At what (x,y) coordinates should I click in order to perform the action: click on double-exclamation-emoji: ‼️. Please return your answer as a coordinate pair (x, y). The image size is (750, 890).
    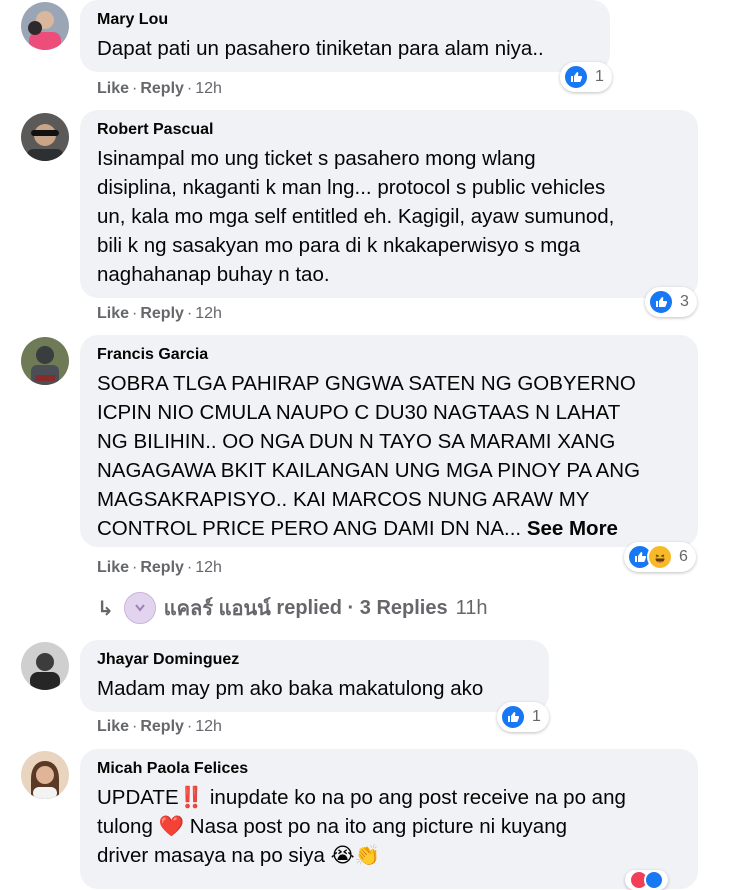
    Looking at the image, I should click on (191, 797).